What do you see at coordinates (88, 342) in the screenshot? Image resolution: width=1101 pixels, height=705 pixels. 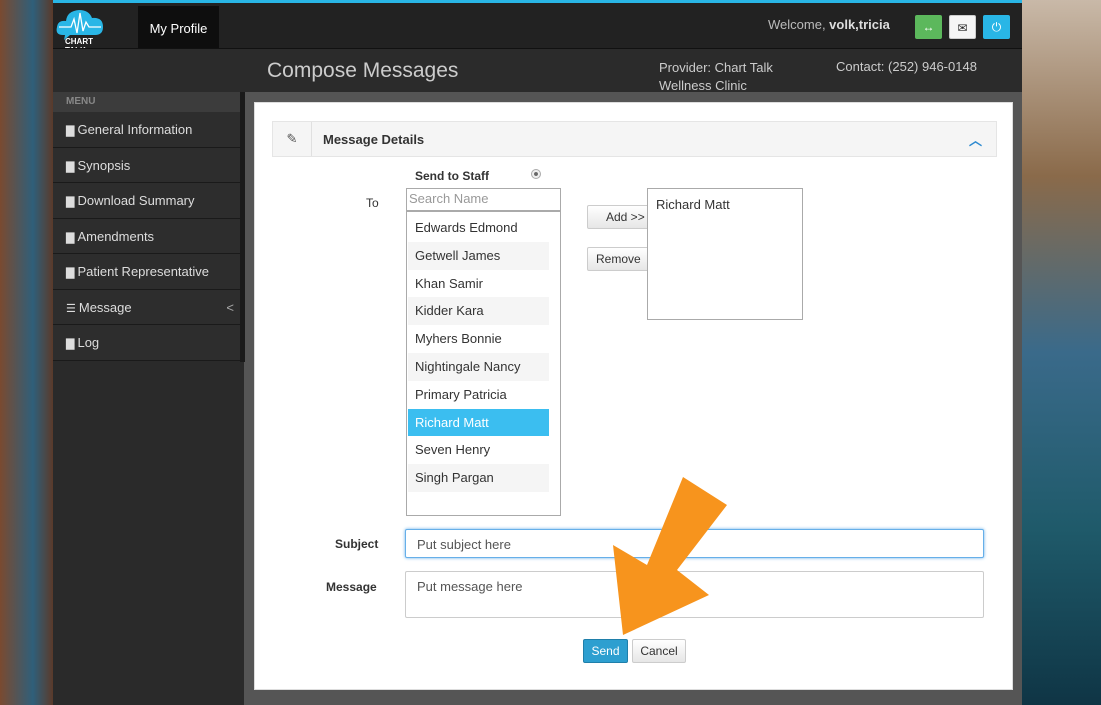 I see `sidebar-item-label: Log` at bounding box center [88, 342].